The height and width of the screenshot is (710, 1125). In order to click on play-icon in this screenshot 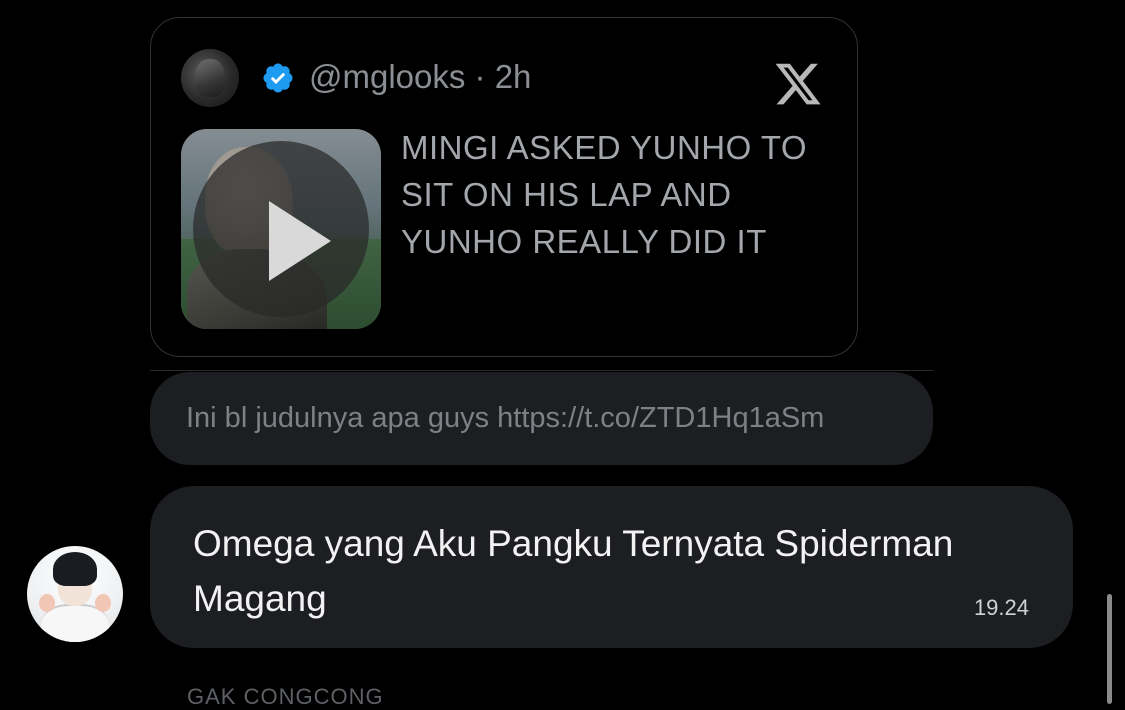, I will do `click(300, 241)`.